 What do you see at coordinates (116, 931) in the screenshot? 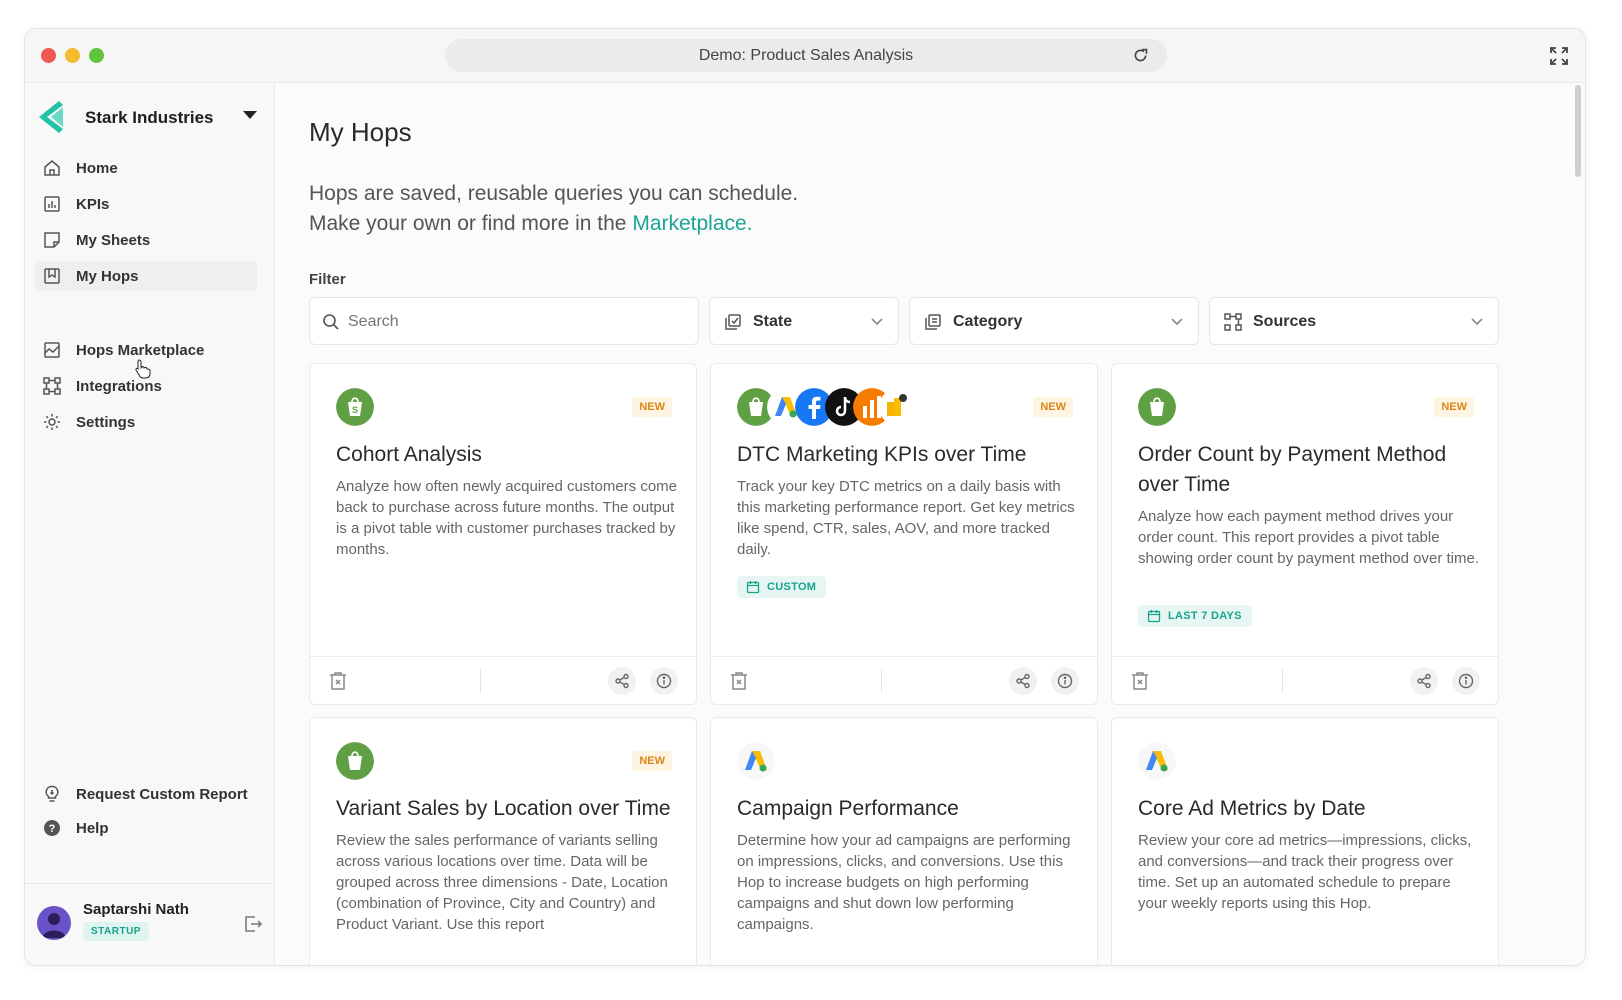
I see `plan-badge: STARTUP` at bounding box center [116, 931].